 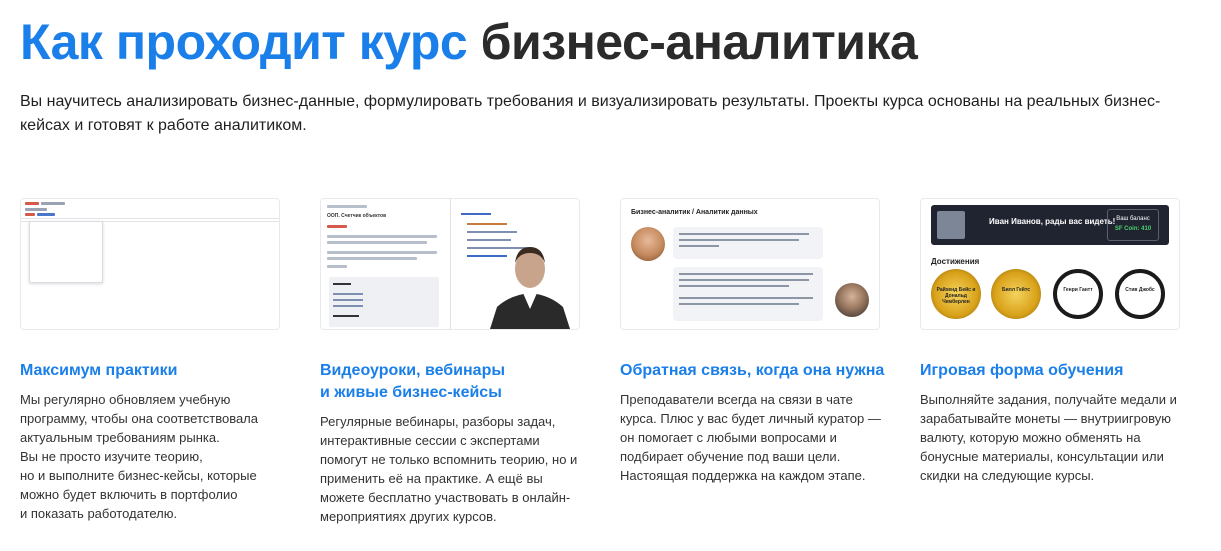 What do you see at coordinates (357, 216) in the screenshot?
I see `lesson-title: OOП. Счетчик объектов` at bounding box center [357, 216].